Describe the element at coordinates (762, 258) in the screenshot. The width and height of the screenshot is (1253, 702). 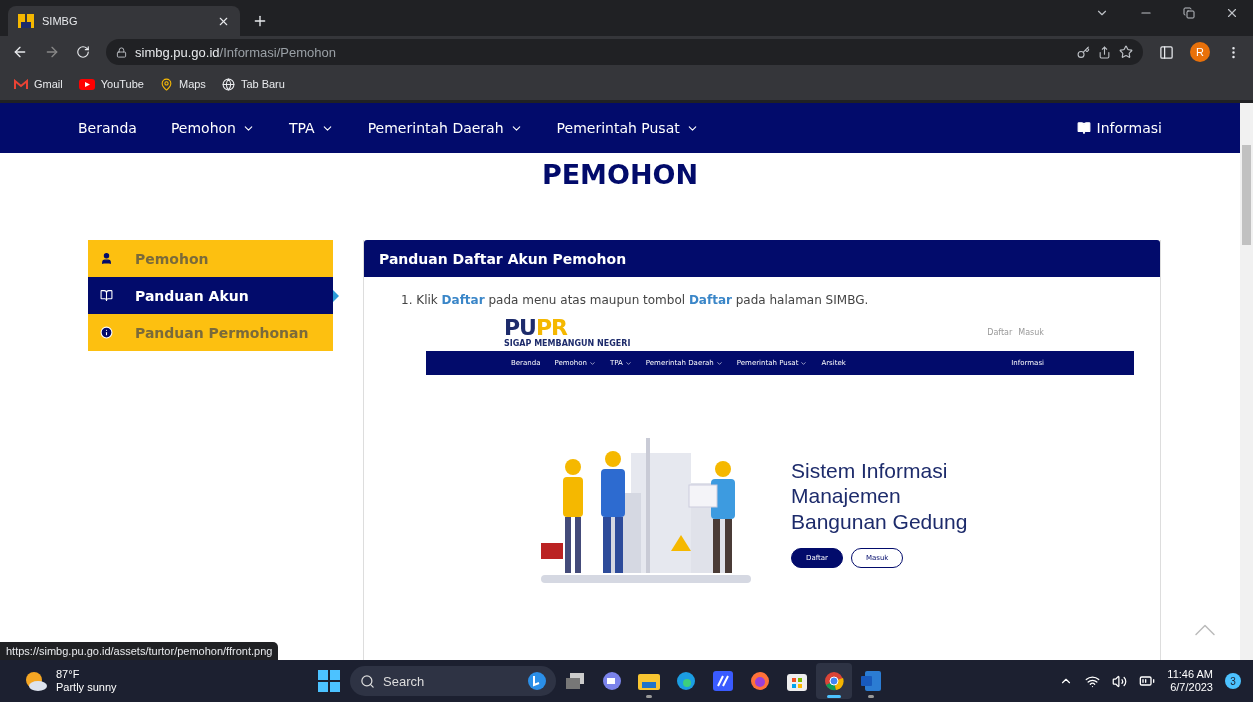
I see `card-title: Panduan Daftar Akun Pemohon` at that location.